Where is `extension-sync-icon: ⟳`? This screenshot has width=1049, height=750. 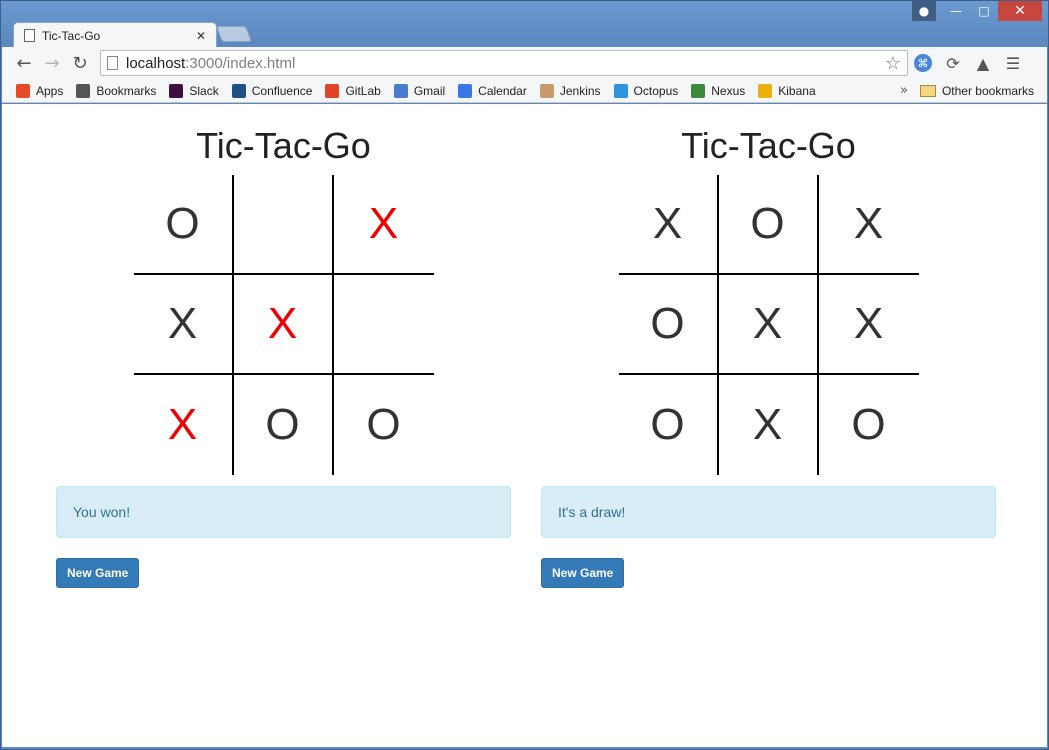 extension-sync-icon: ⟳ is located at coordinates (953, 63).